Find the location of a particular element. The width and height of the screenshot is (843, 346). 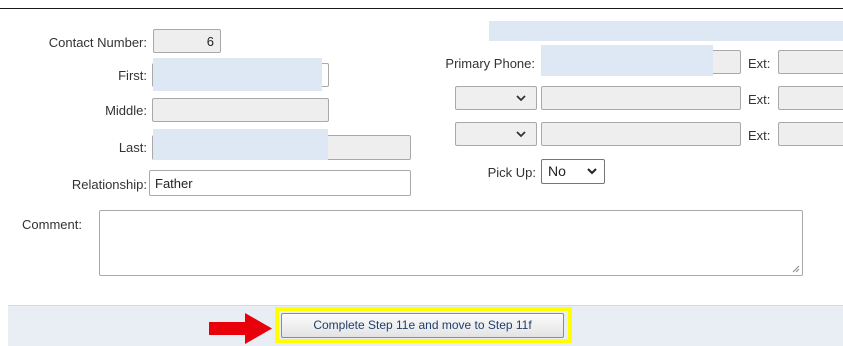

phone-2-ext-label: Ext: is located at coordinates (759, 99).